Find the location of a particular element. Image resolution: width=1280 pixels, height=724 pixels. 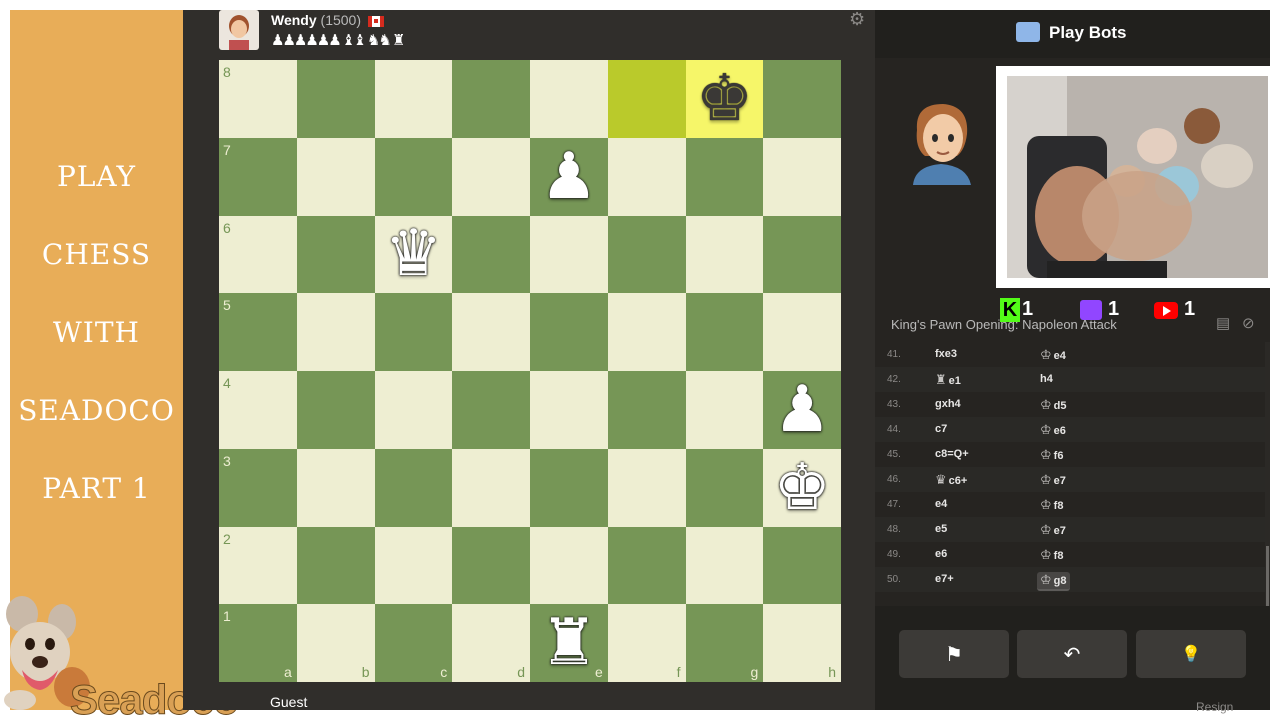

square-a5: 5 is located at coordinates (258, 332).